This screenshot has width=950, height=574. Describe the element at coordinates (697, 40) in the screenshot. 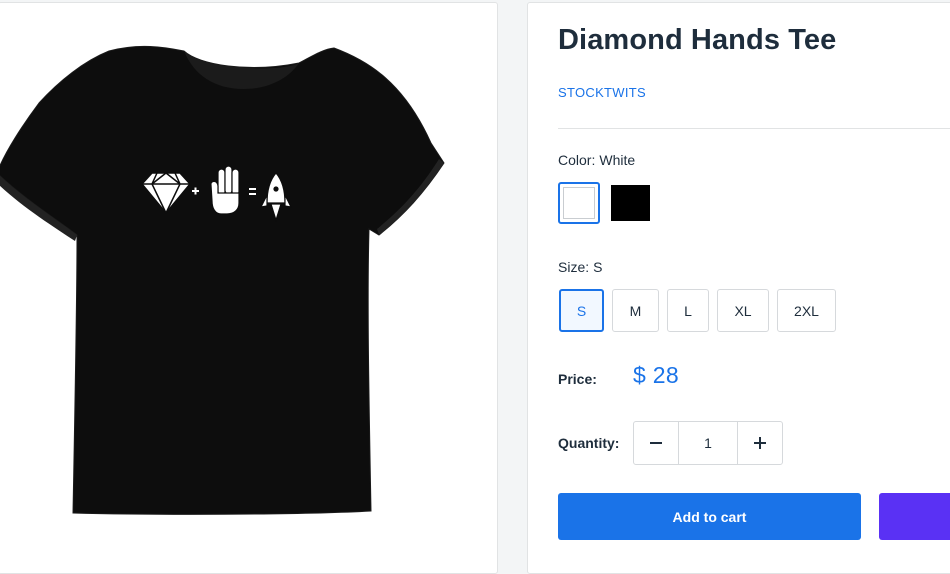

I see `product-title: Diamond Hands Tee` at that location.